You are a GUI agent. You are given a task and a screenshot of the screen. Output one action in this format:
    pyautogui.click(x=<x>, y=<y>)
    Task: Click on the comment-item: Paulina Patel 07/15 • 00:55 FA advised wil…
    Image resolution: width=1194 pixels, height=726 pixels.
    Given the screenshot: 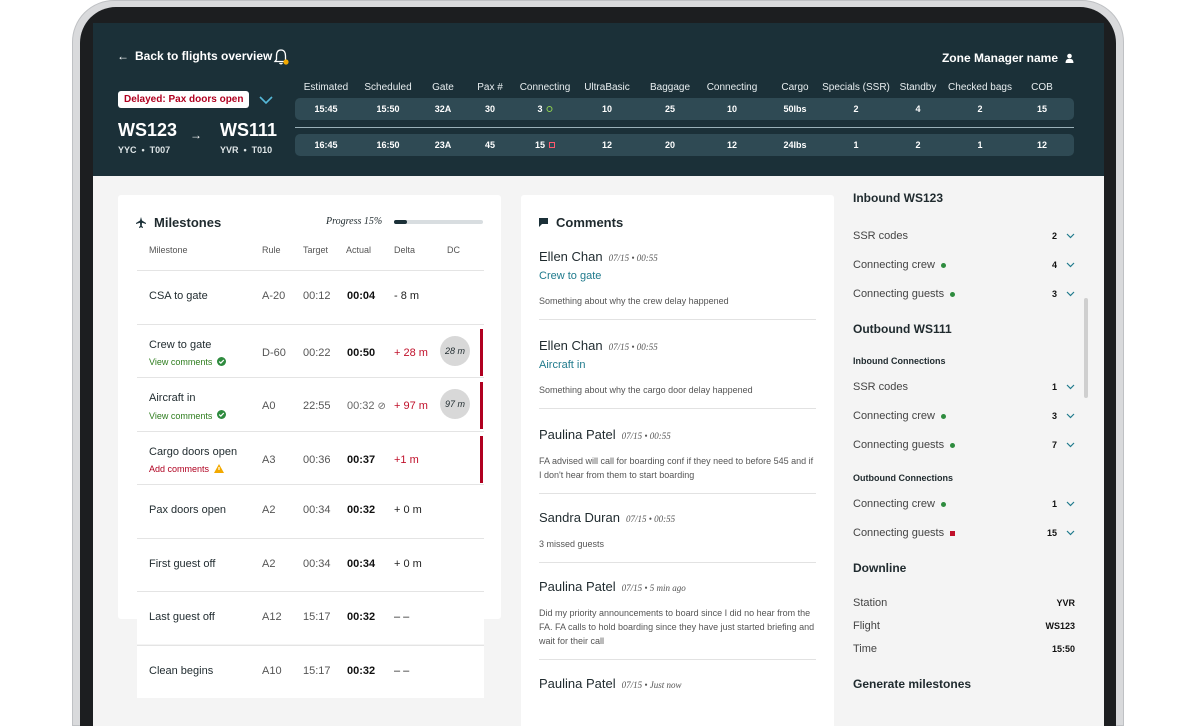 What is the action you would take?
    pyautogui.click(x=677, y=460)
    